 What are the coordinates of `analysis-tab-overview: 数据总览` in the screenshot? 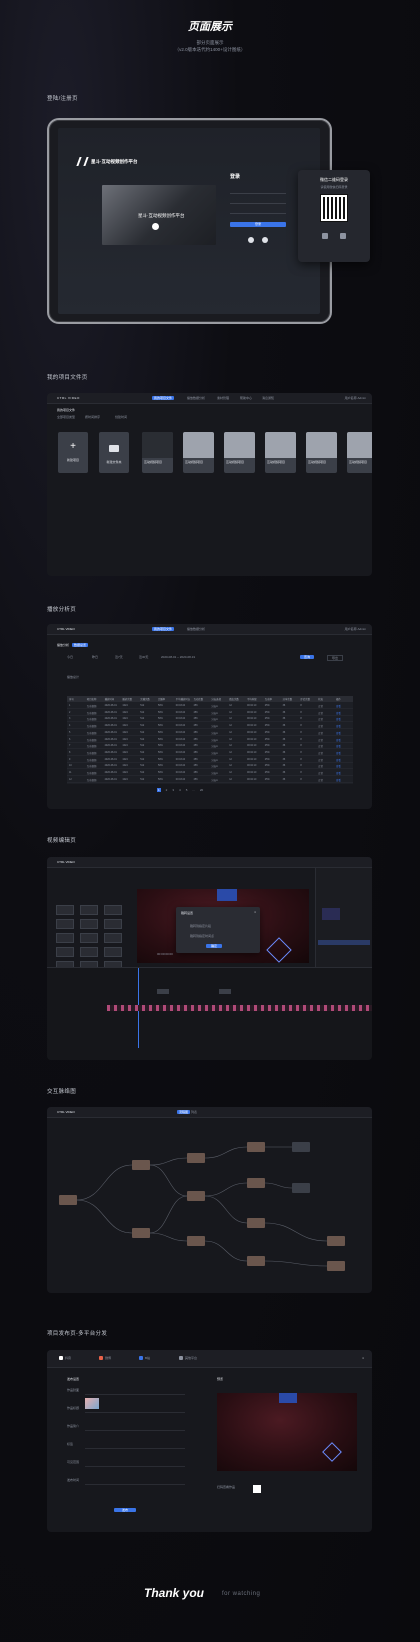 It's located at (80, 645).